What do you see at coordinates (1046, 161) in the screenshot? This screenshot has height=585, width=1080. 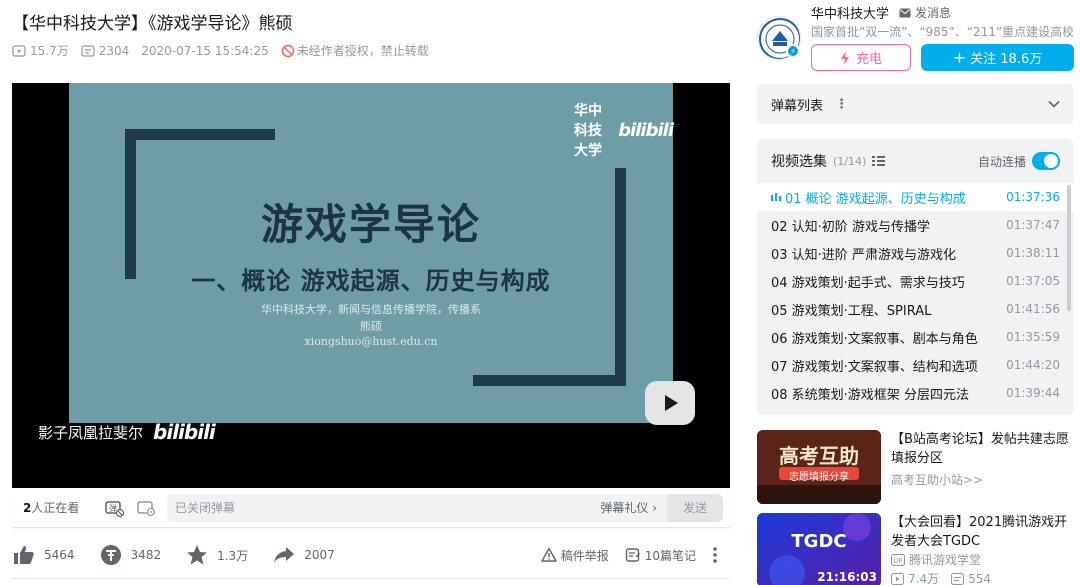 I see `autoplay-switch` at bounding box center [1046, 161].